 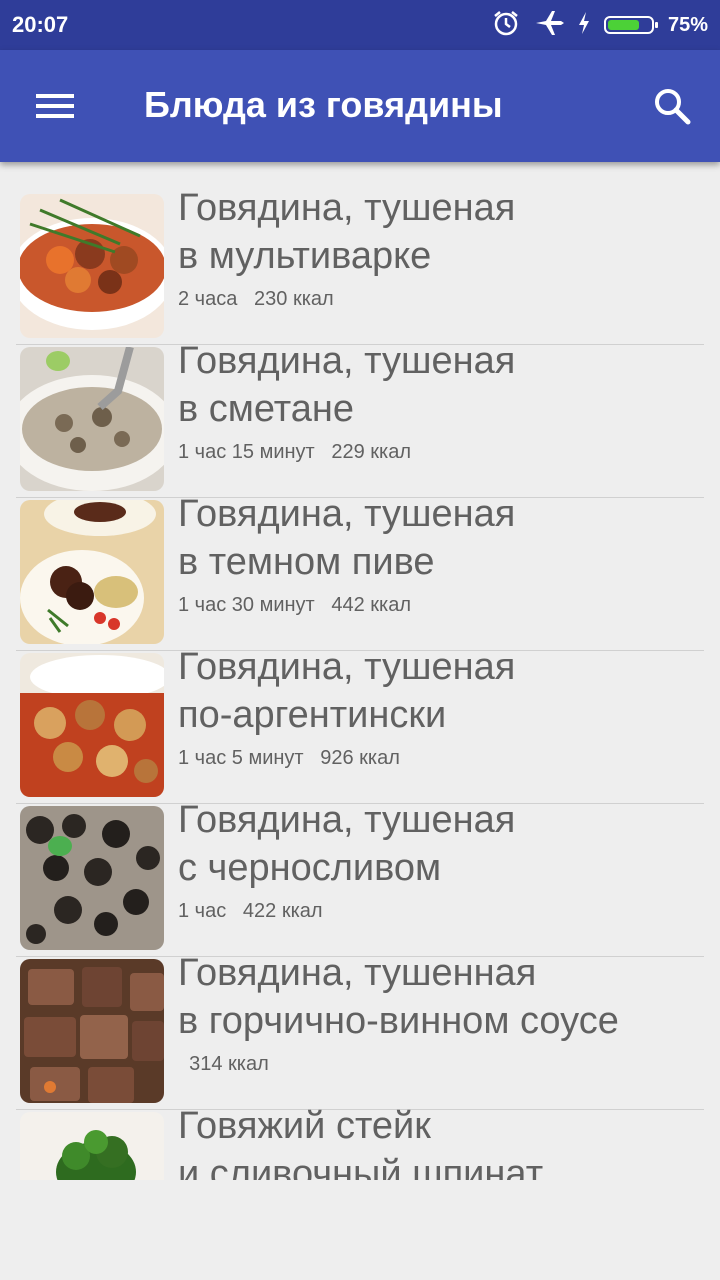 What do you see at coordinates (398, 1021) in the screenshot?
I see `recipe-title-line2: в горчично-винном соусе` at bounding box center [398, 1021].